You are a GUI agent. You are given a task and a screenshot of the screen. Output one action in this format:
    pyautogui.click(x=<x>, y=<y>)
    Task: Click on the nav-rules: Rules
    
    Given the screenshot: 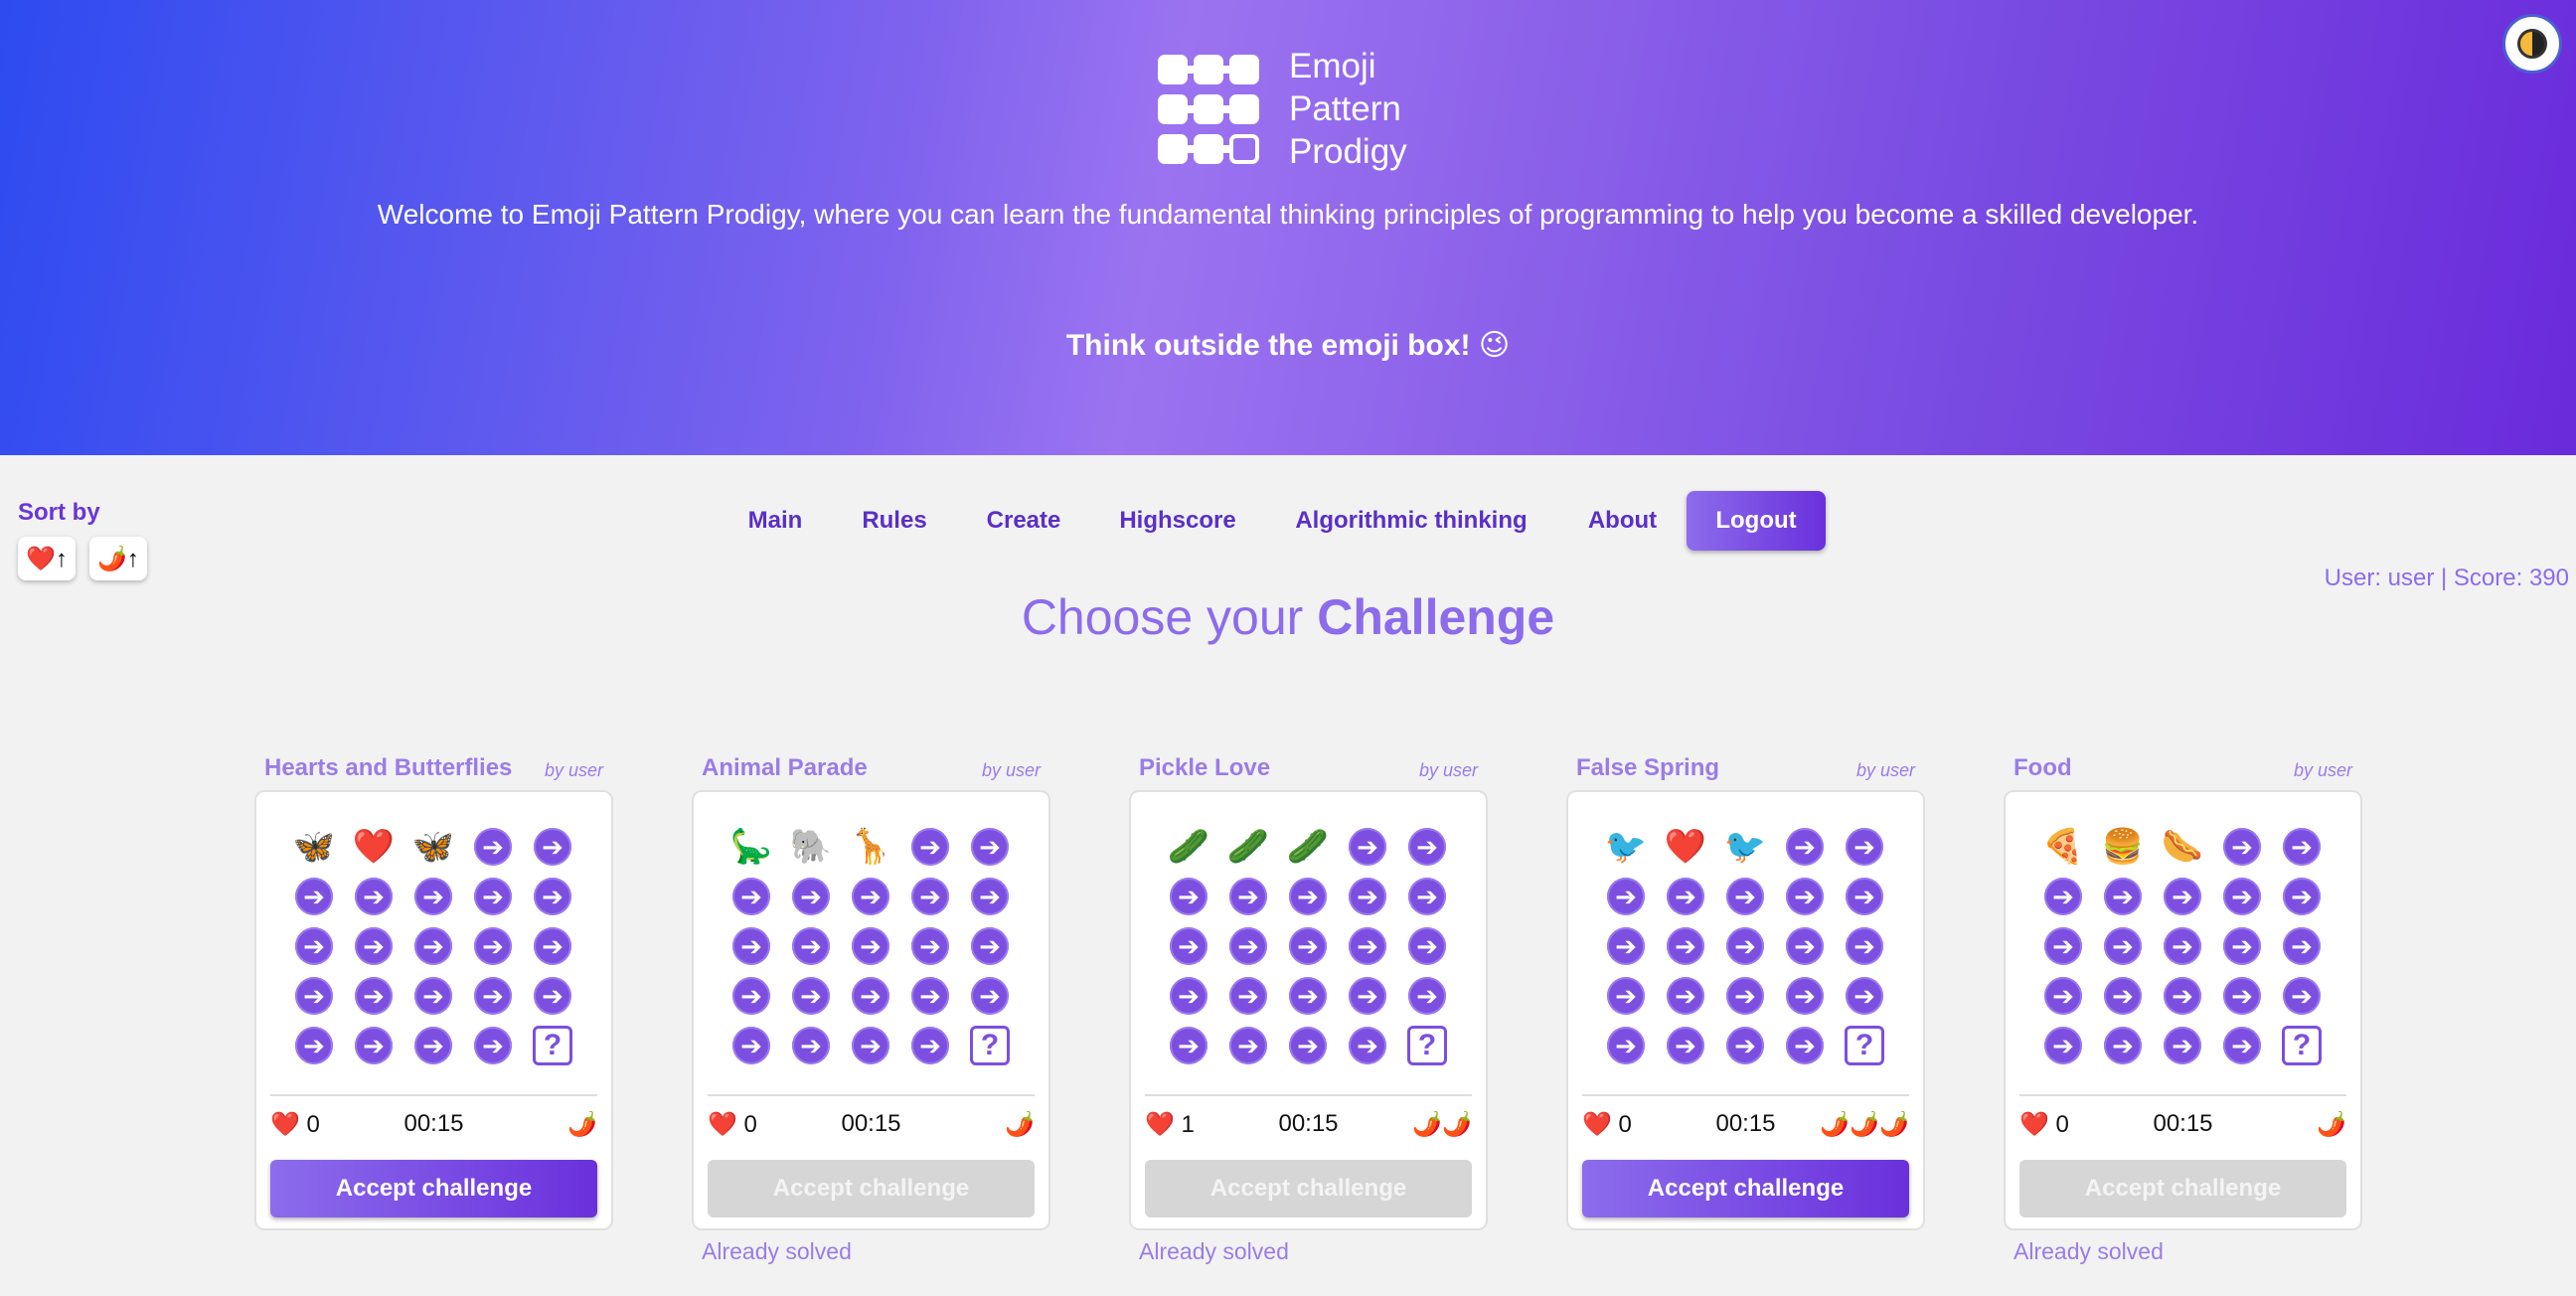 What is the action you would take?
    pyautogui.click(x=894, y=521)
    